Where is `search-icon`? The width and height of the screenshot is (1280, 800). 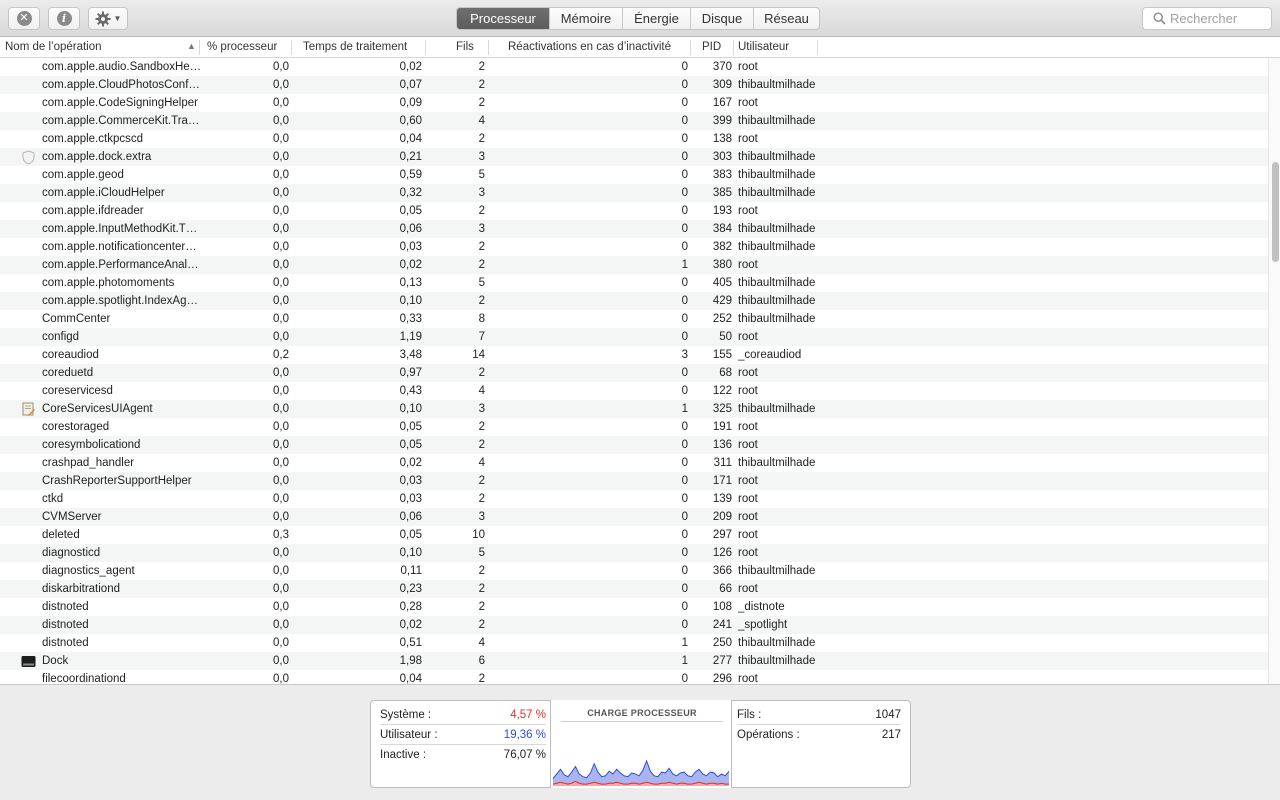 search-icon is located at coordinates (1159, 18).